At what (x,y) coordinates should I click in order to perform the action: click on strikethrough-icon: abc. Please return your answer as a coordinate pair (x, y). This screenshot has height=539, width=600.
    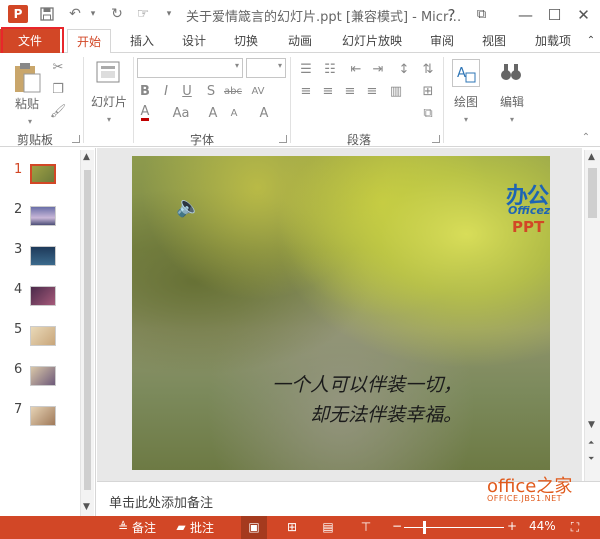
    Looking at the image, I should click on (233, 91).